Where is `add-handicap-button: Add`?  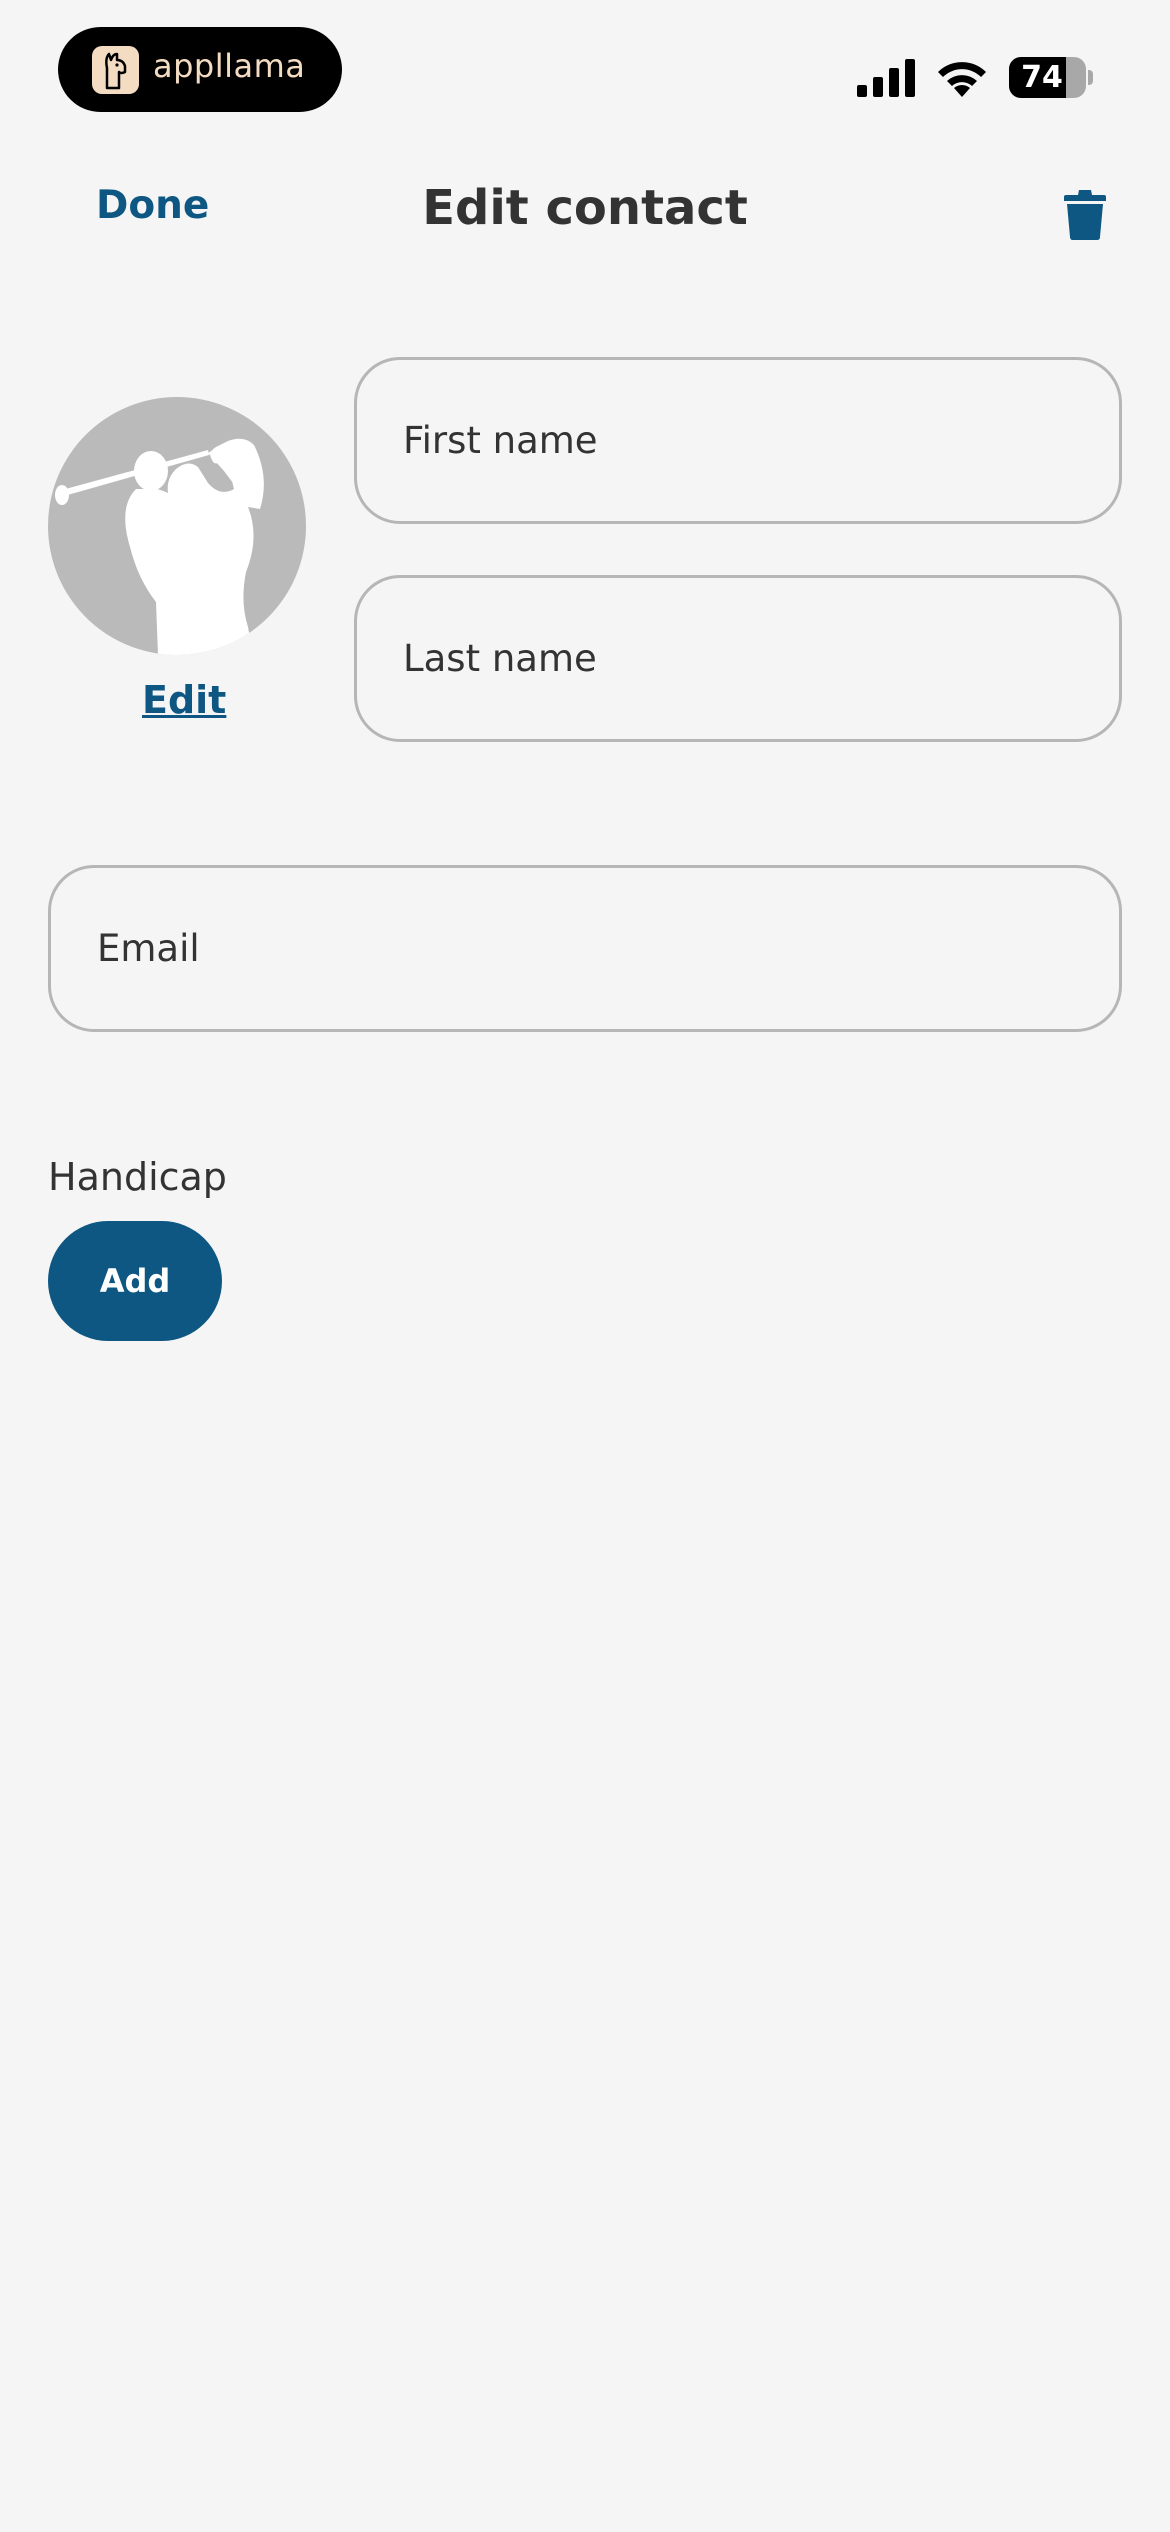
add-handicap-button: Add is located at coordinates (135, 1281).